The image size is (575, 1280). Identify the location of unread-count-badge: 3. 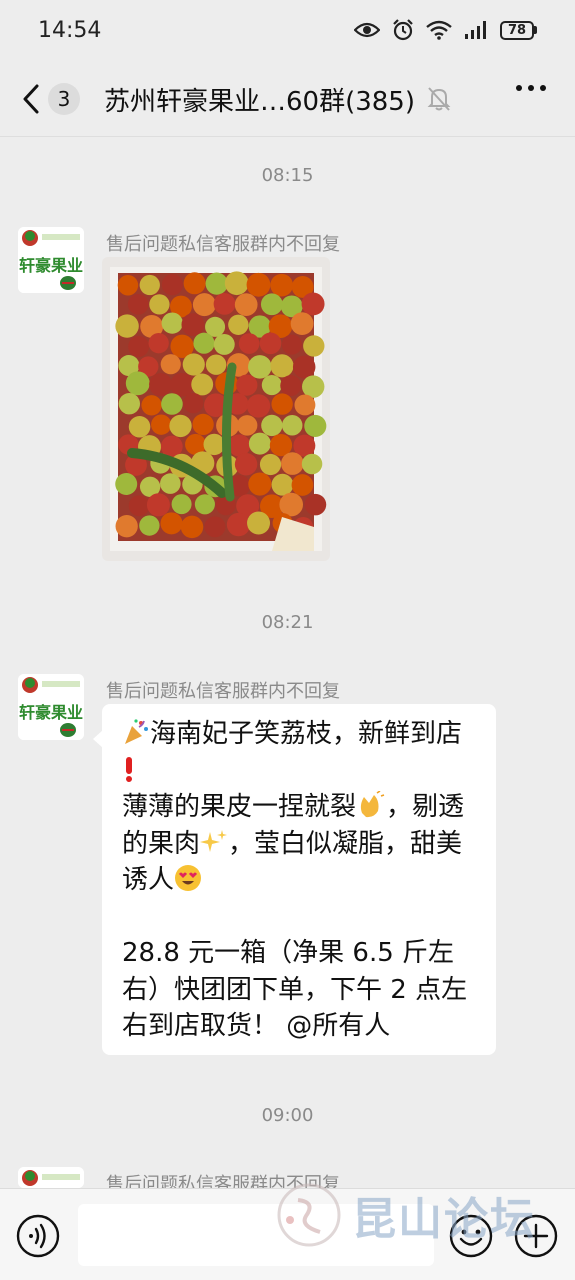
(64, 99).